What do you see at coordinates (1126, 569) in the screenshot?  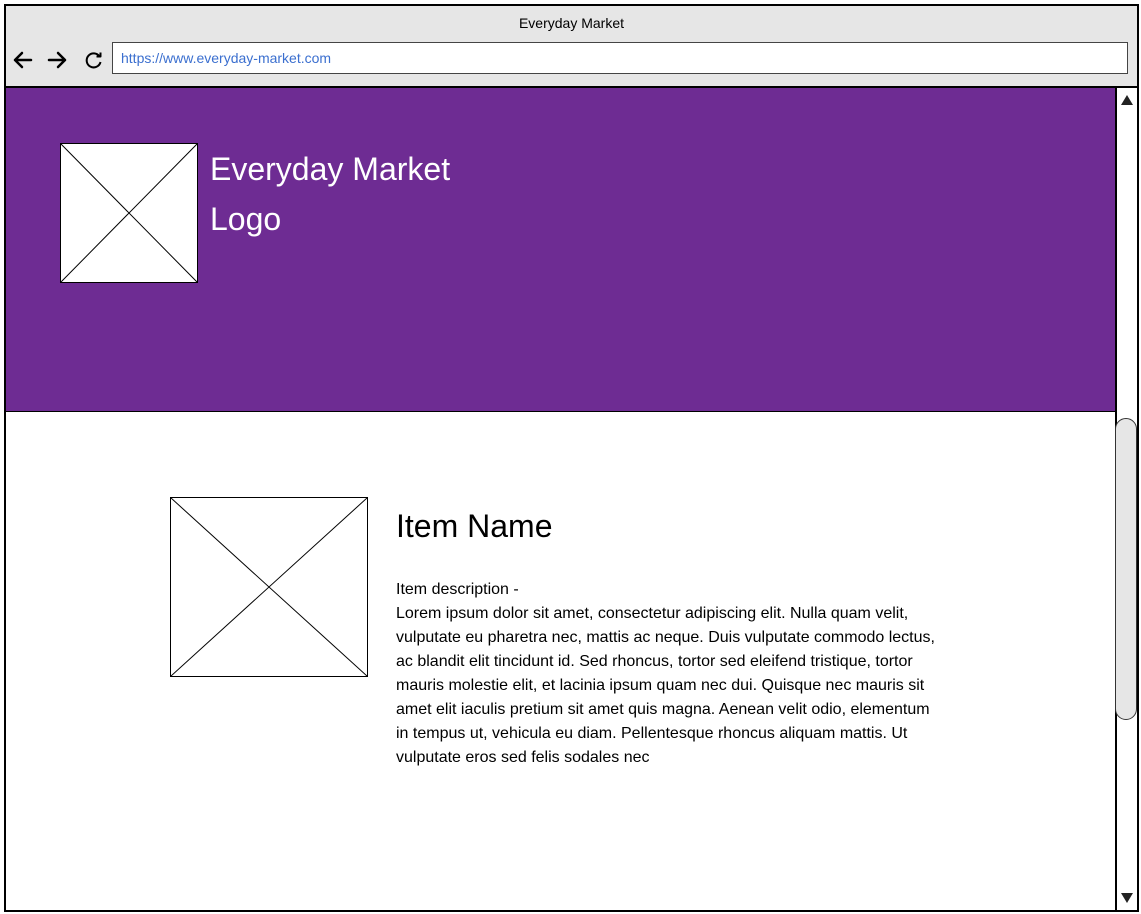 I see `scrollbar-thumb` at bounding box center [1126, 569].